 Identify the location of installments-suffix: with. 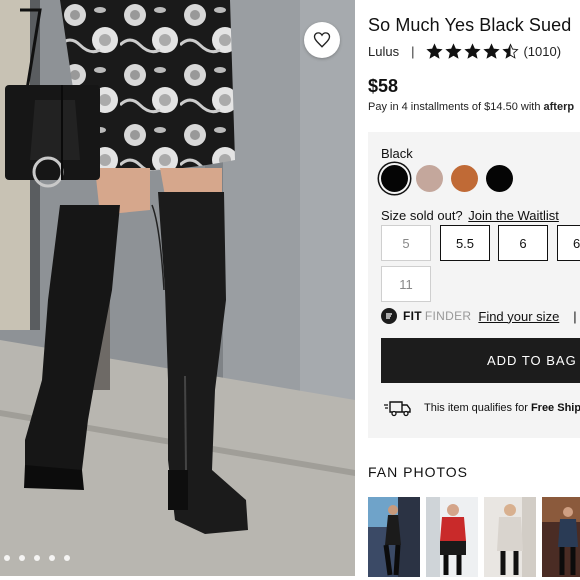
(530, 107).